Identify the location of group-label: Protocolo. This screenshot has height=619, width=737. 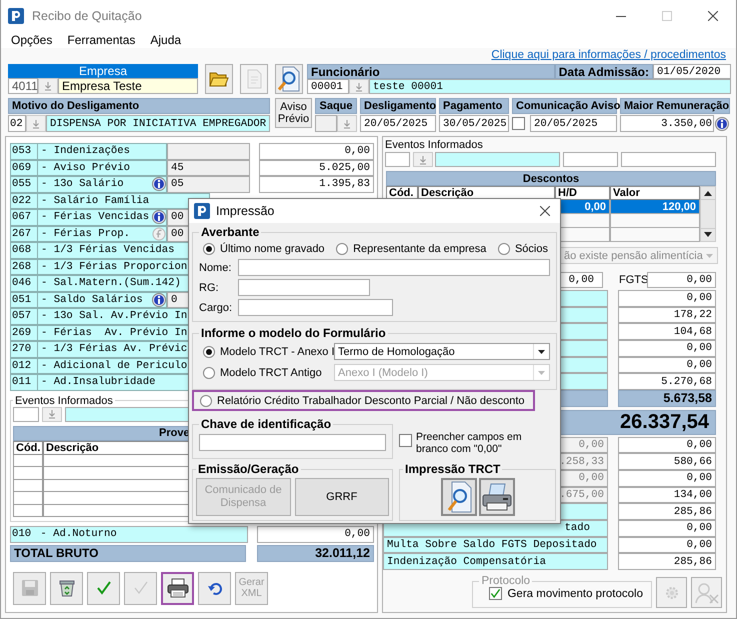
(506, 581).